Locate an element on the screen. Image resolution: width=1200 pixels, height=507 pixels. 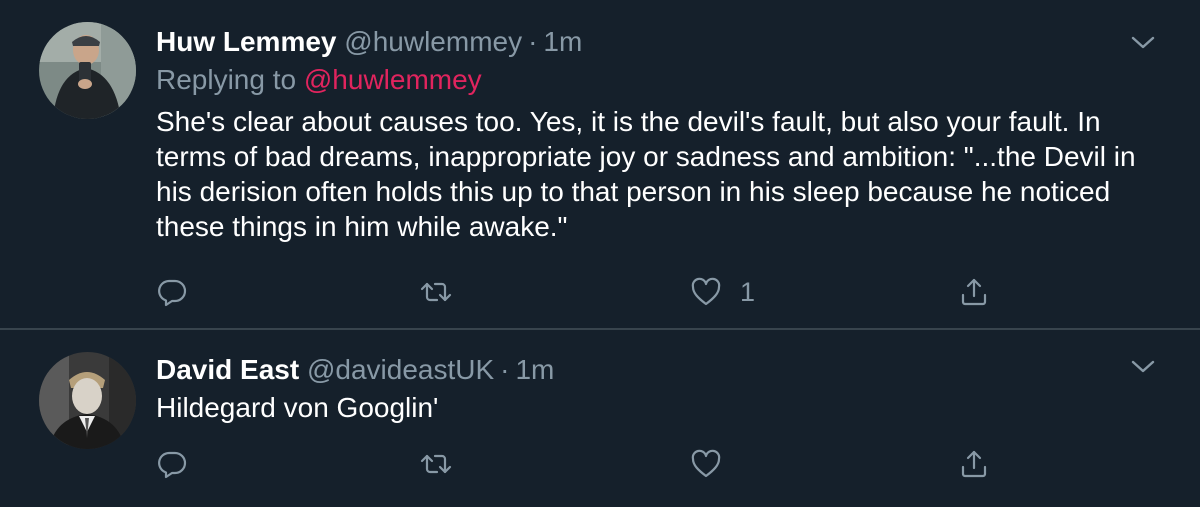
reply-to-handle: @huwlemmey is located at coordinates (393, 79).